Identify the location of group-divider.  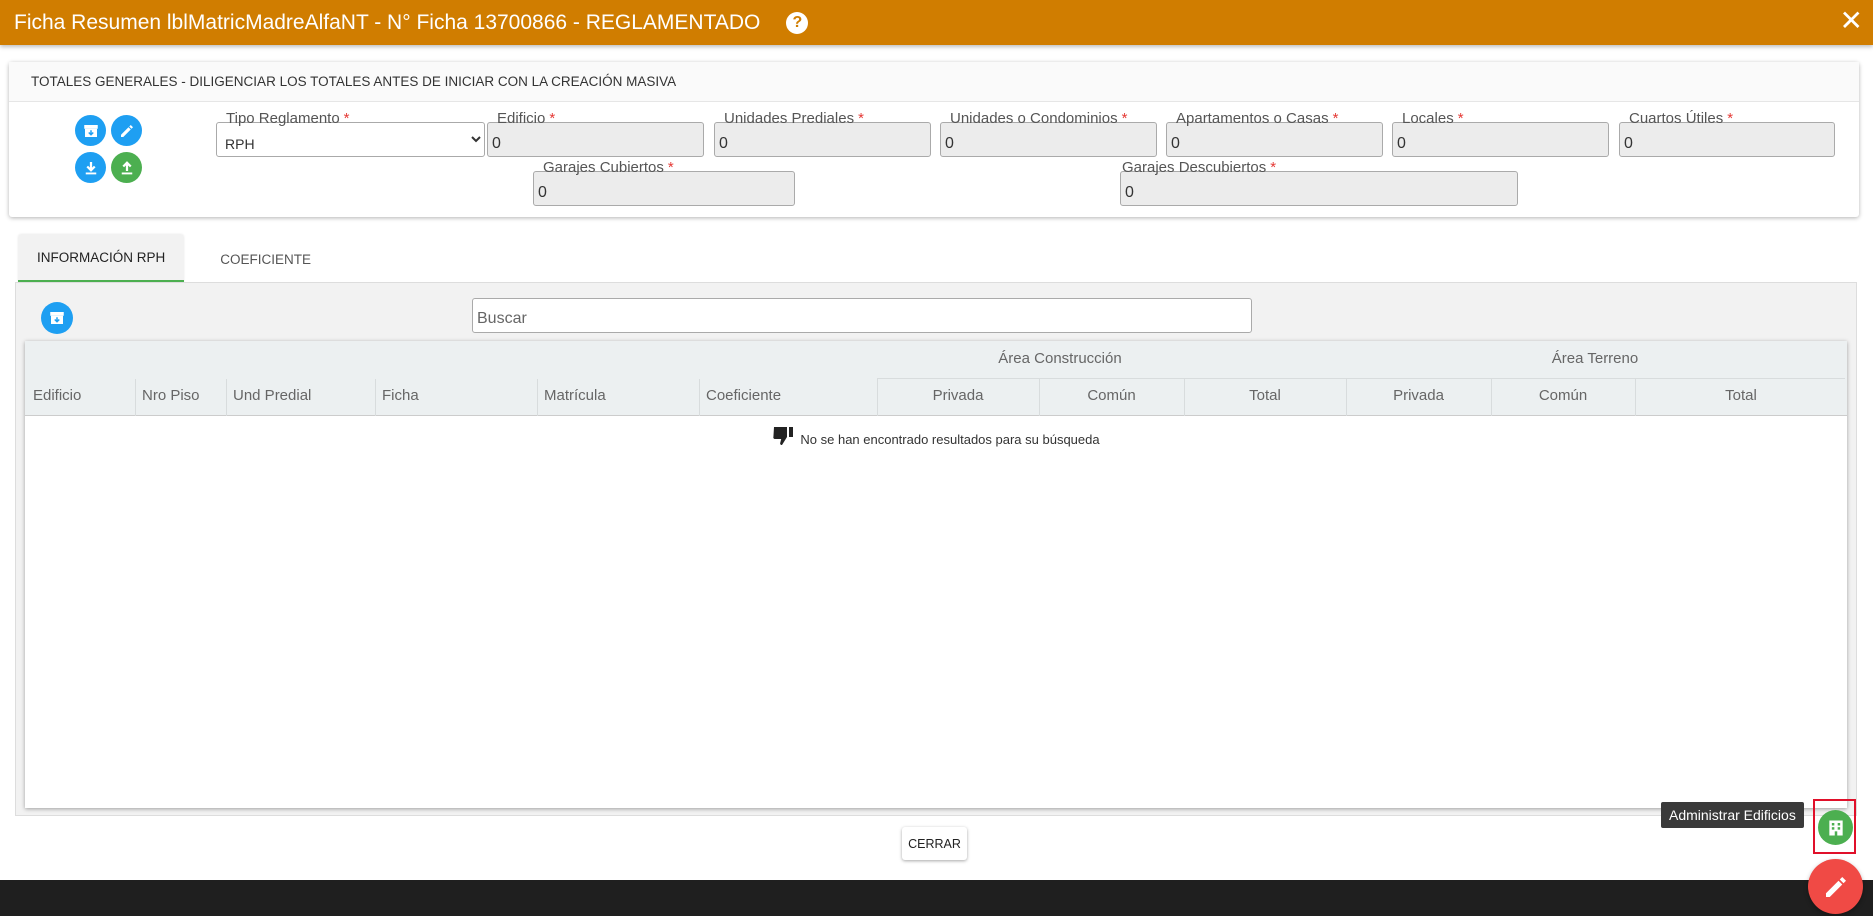
(1361, 378).